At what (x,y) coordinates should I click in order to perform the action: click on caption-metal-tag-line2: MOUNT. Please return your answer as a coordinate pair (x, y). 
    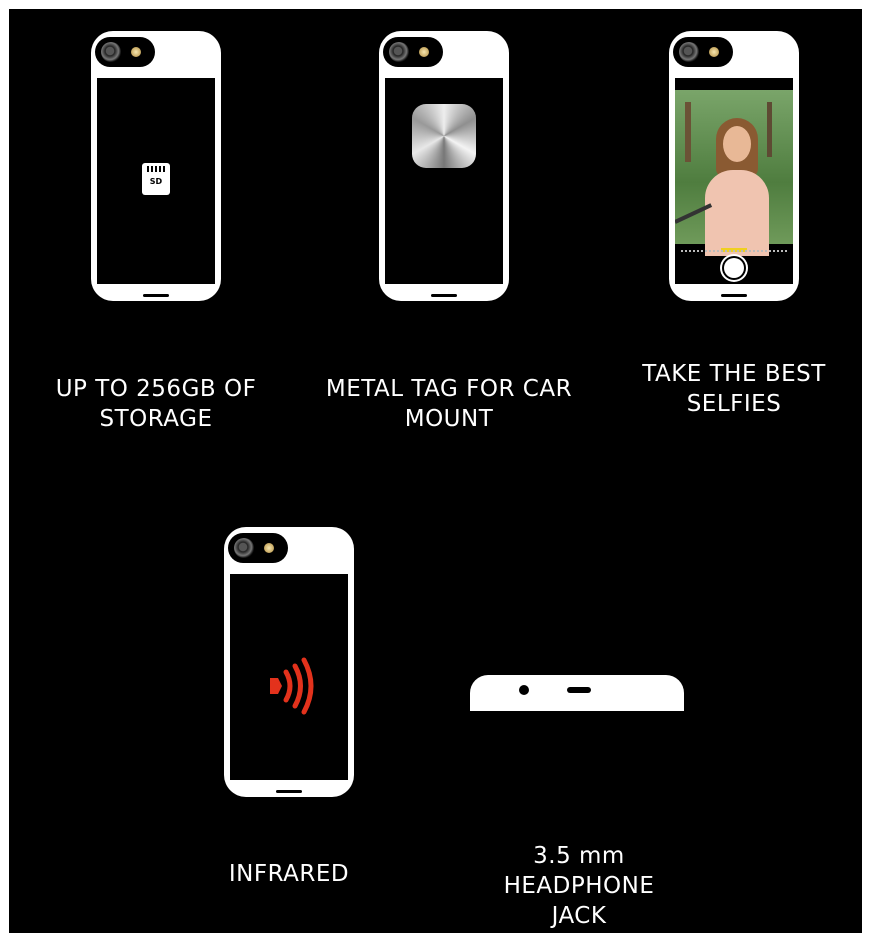
    Looking at the image, I should click on (449, 419).